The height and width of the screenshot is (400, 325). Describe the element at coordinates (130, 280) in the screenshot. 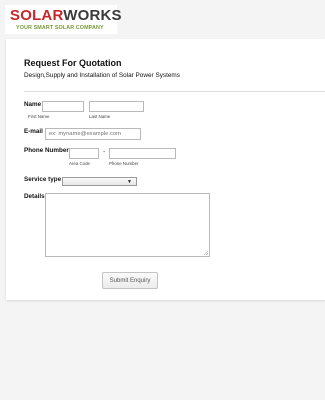

I see `submit-enquiry-button: Submit Enquiry` at that location.